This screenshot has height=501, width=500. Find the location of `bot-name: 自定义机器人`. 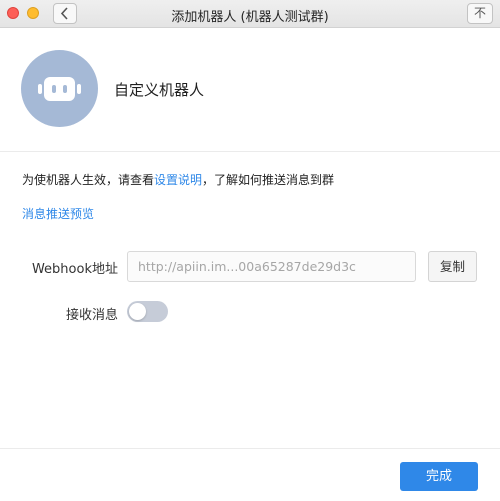

bot-name: 自定义机器人 is located at coordinates (159, 90).